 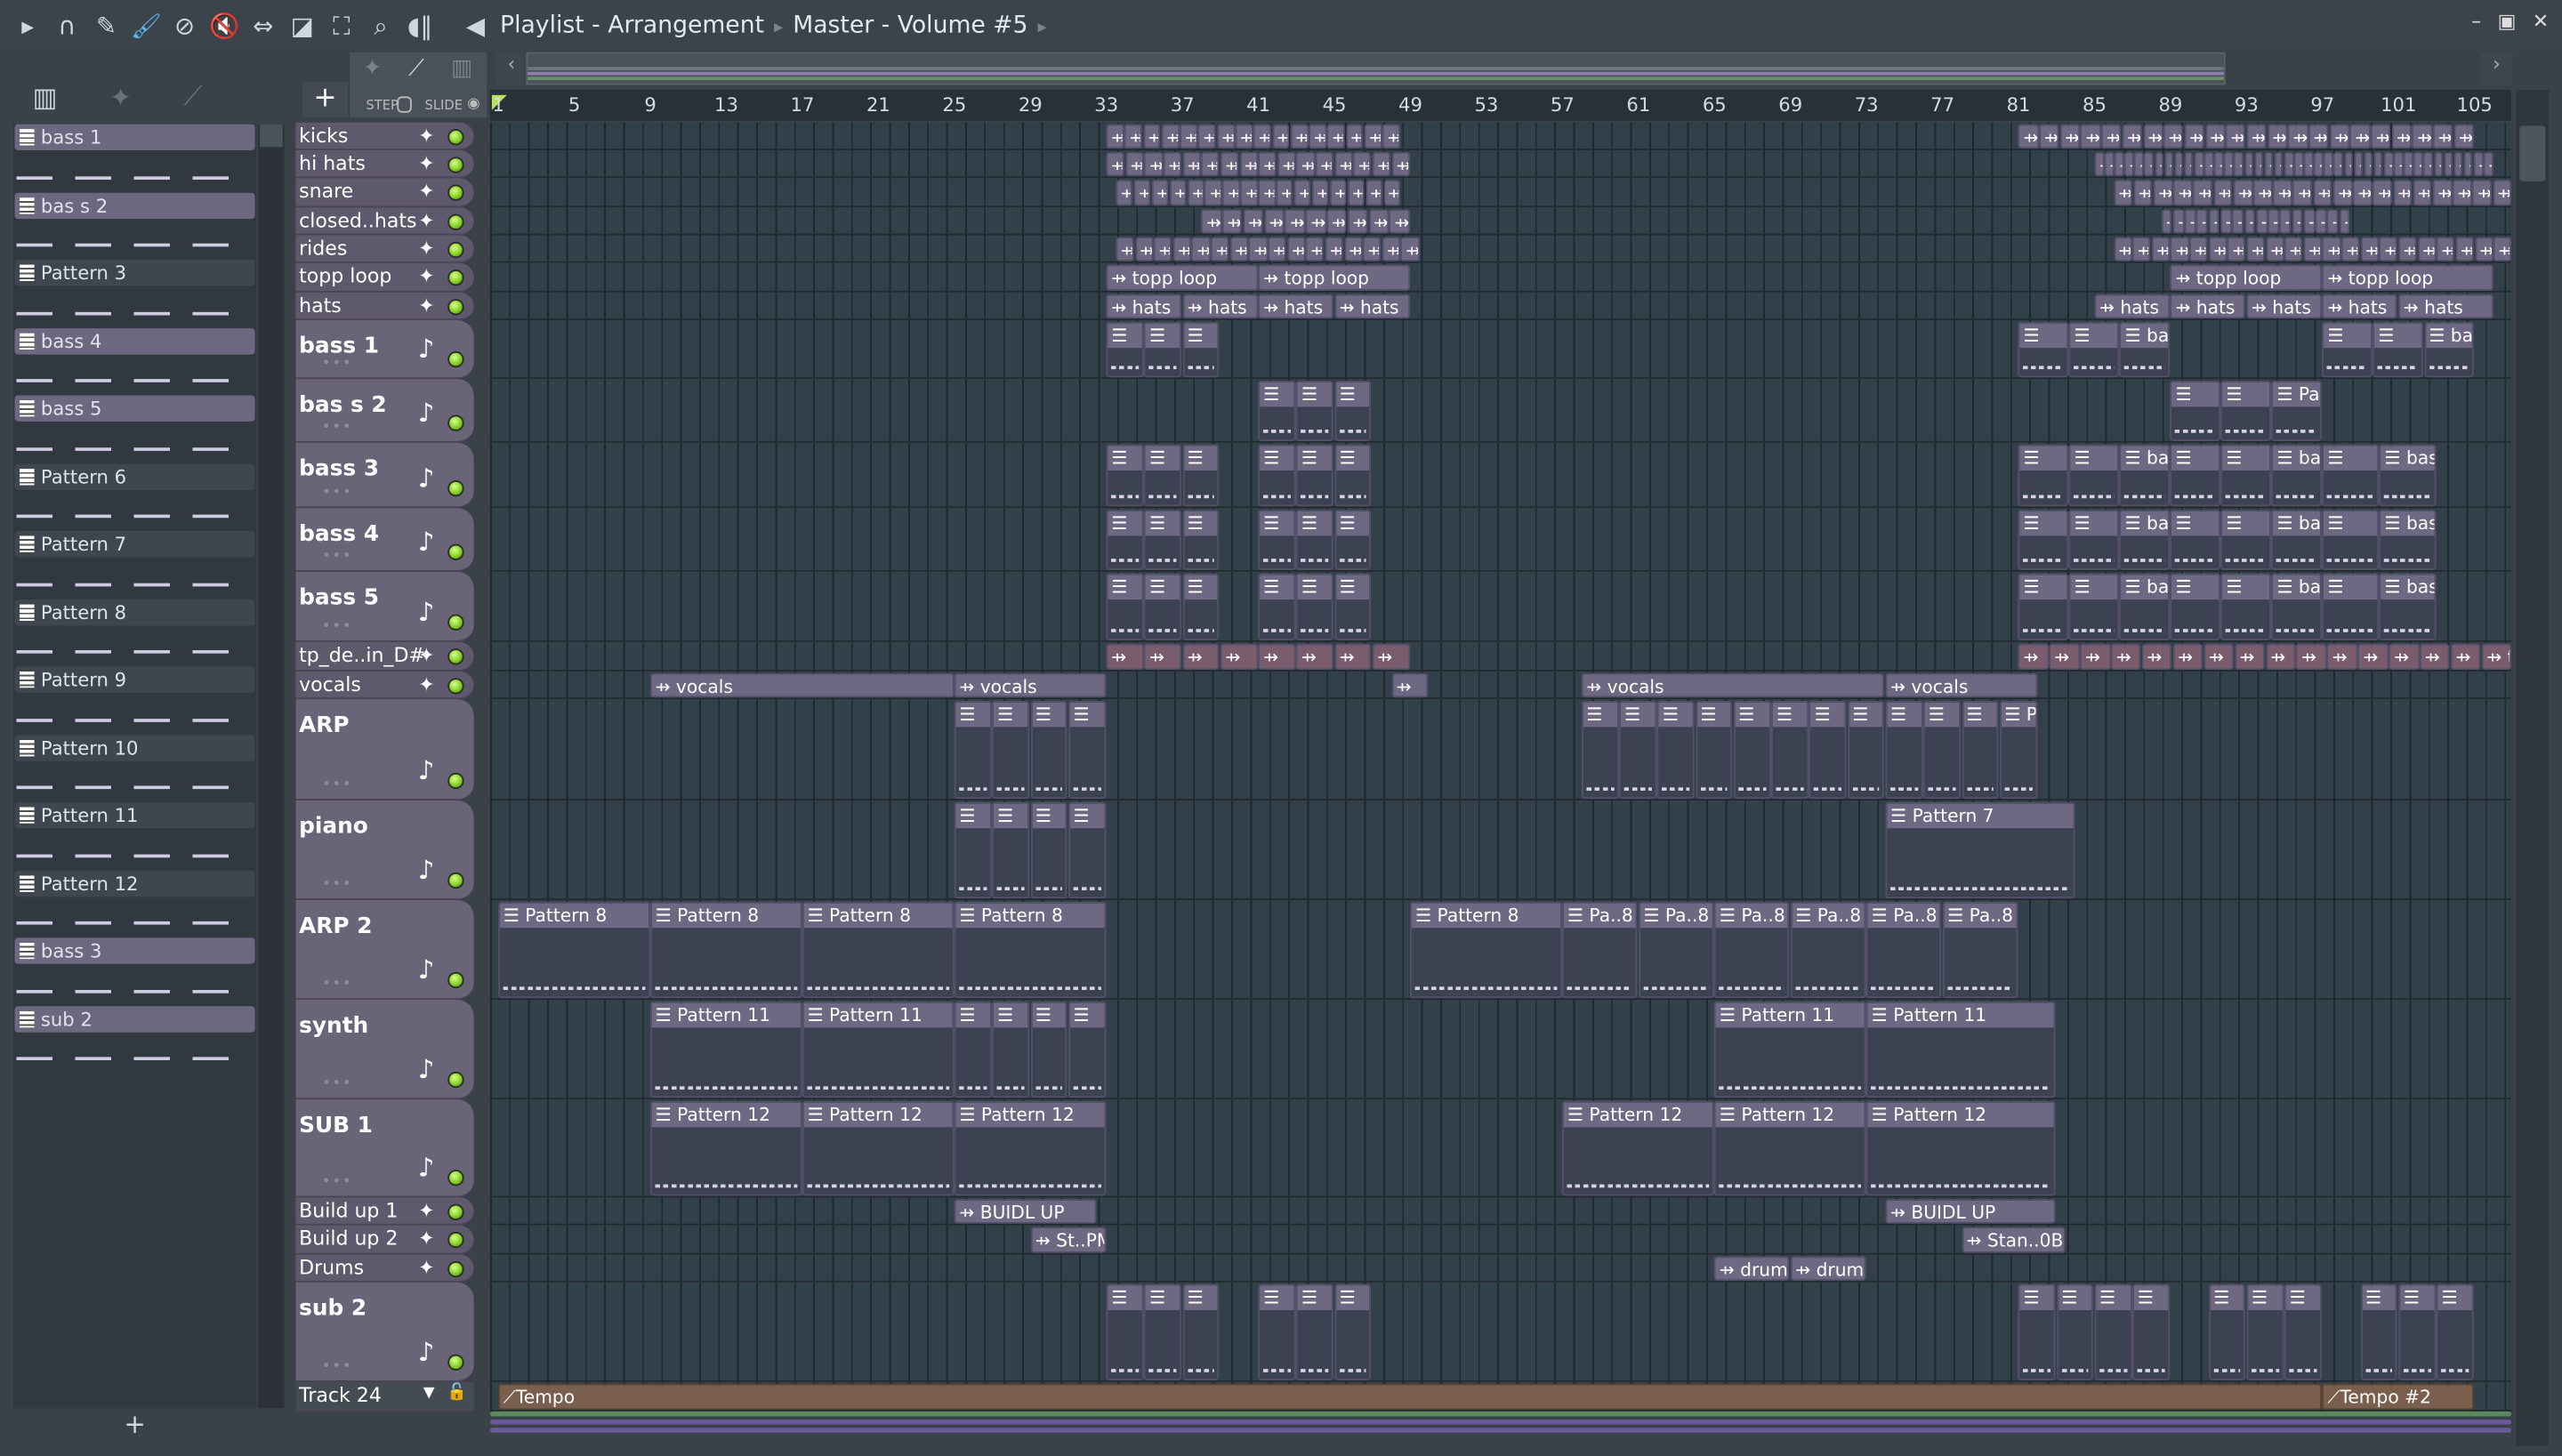 I want to click on track-lane: ☰ ☰ ☰ ☰ ☰ Pattern 7, so click(x=1501, y=850).